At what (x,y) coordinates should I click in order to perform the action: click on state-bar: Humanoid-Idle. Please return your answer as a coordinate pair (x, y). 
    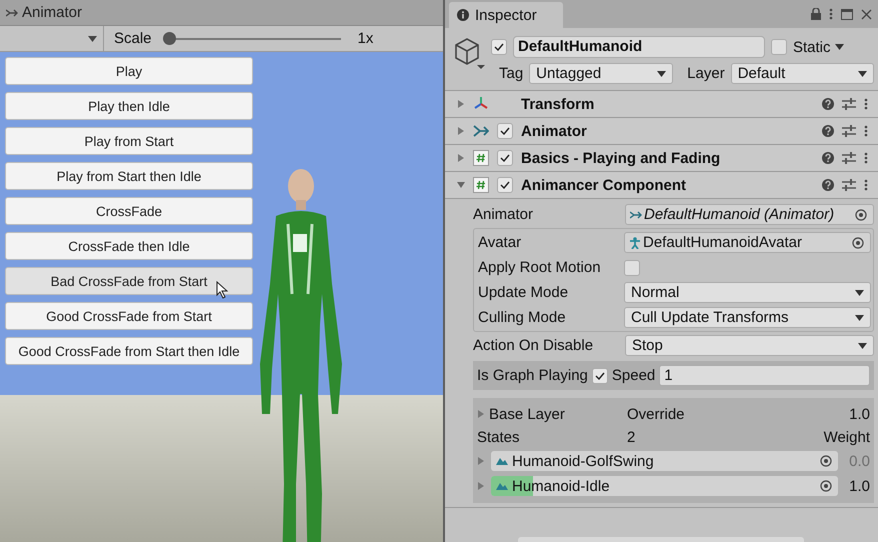
    Looking at the image, I should click on (664, 486).